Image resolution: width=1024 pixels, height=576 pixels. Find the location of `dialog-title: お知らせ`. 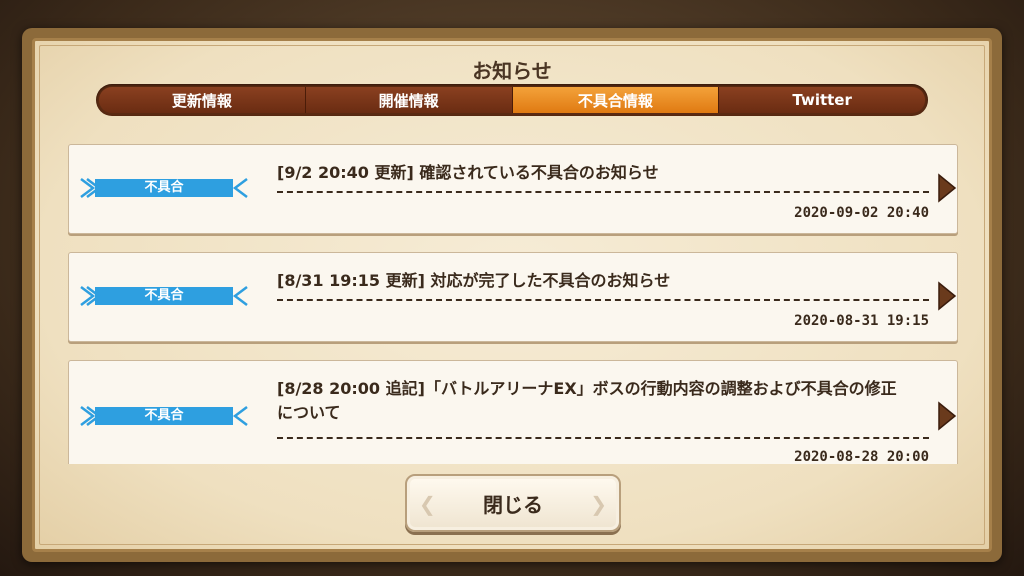

dialog-title: お知らせ is located at coordinates (512, 71).